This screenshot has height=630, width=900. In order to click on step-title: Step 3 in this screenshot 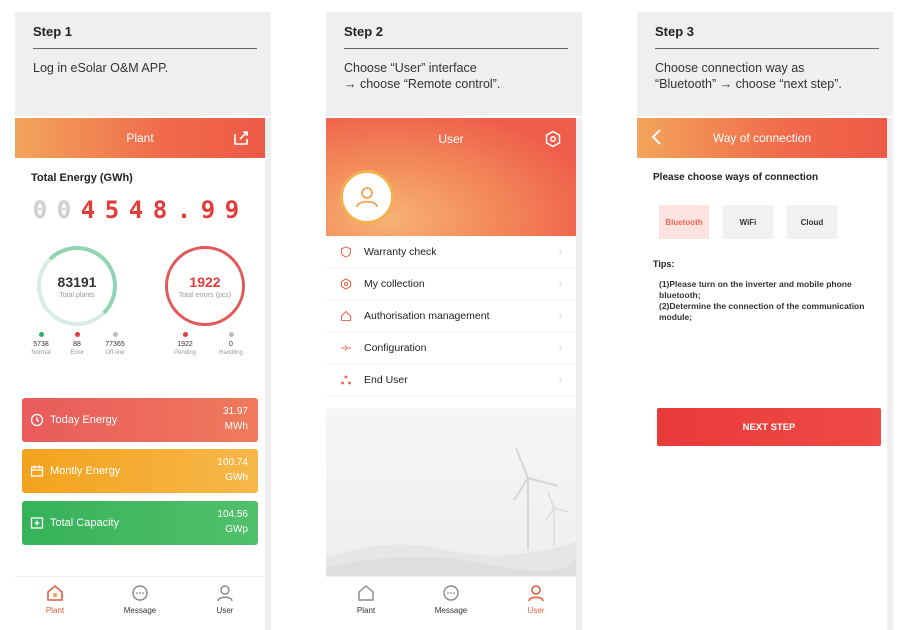, I will do `click(767, 36)`.